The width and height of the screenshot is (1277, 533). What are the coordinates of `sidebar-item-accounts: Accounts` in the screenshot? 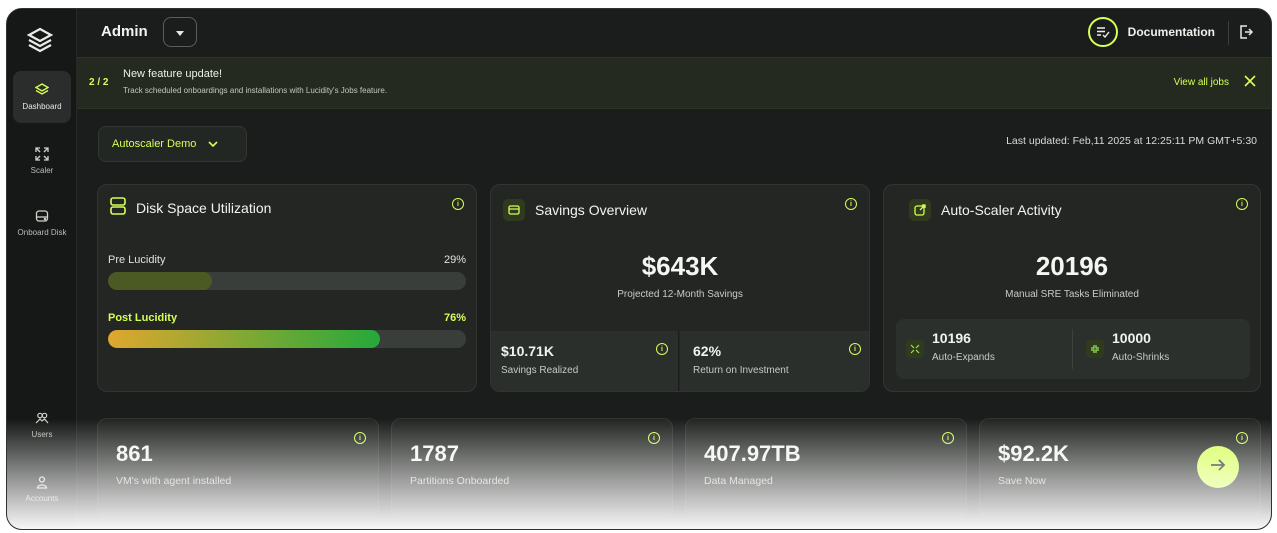 It's located at (42, 489).